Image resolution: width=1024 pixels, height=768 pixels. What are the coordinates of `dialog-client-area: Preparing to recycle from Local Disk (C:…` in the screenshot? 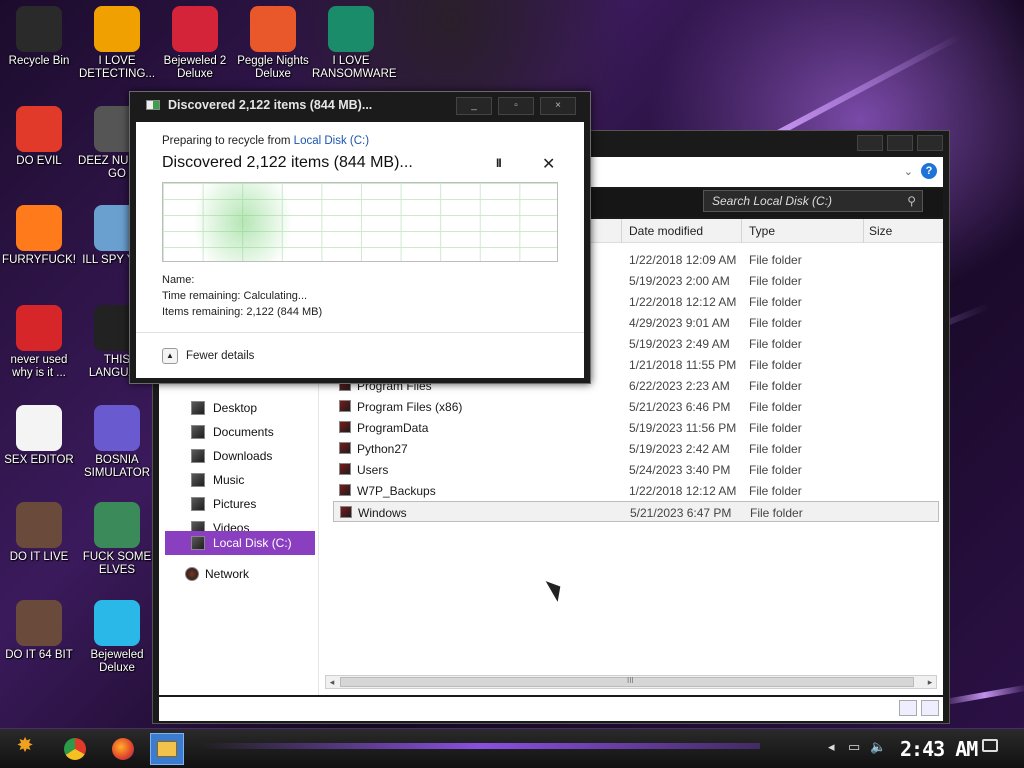 It's located at (360, 250).